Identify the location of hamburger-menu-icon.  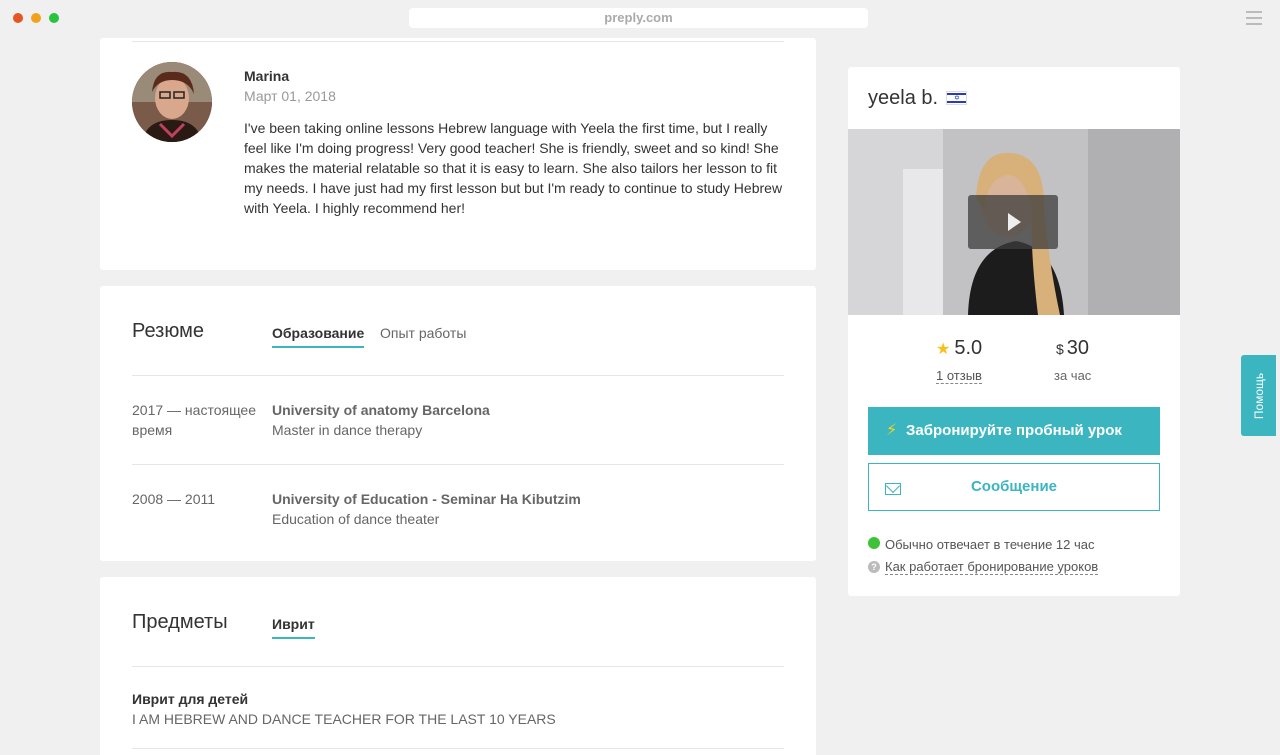
(1254, 18).